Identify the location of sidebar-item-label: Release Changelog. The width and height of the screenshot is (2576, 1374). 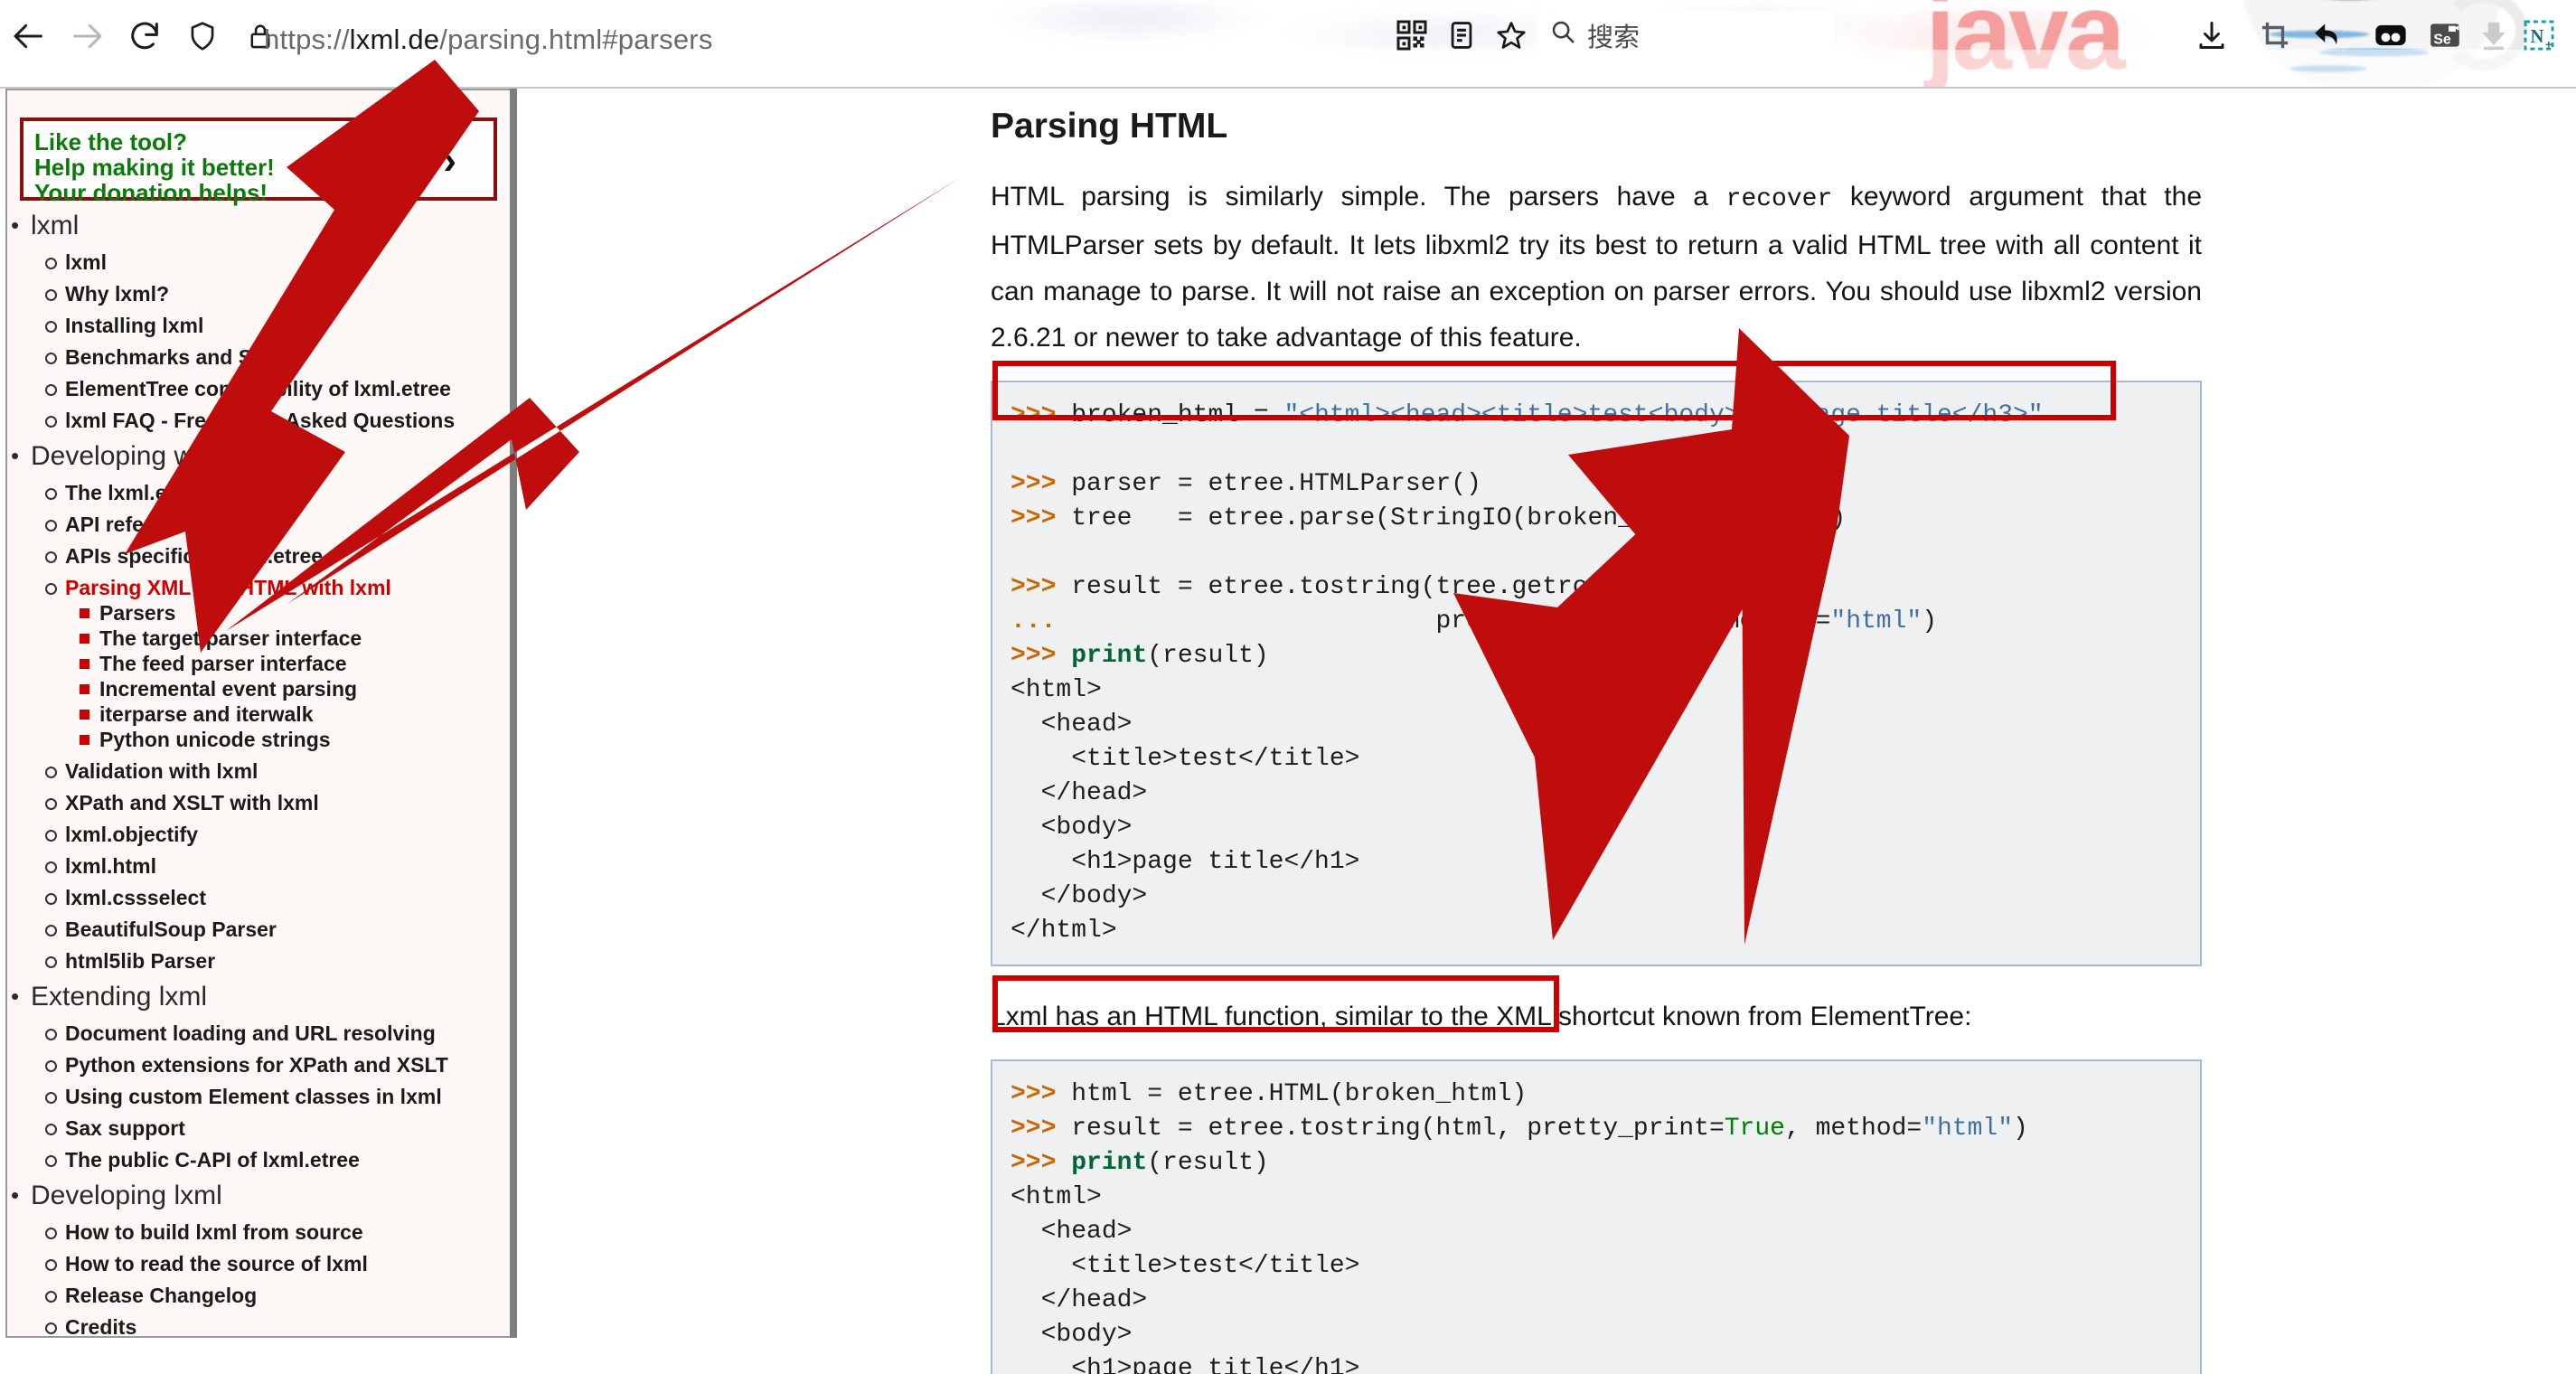
(287, 1295).